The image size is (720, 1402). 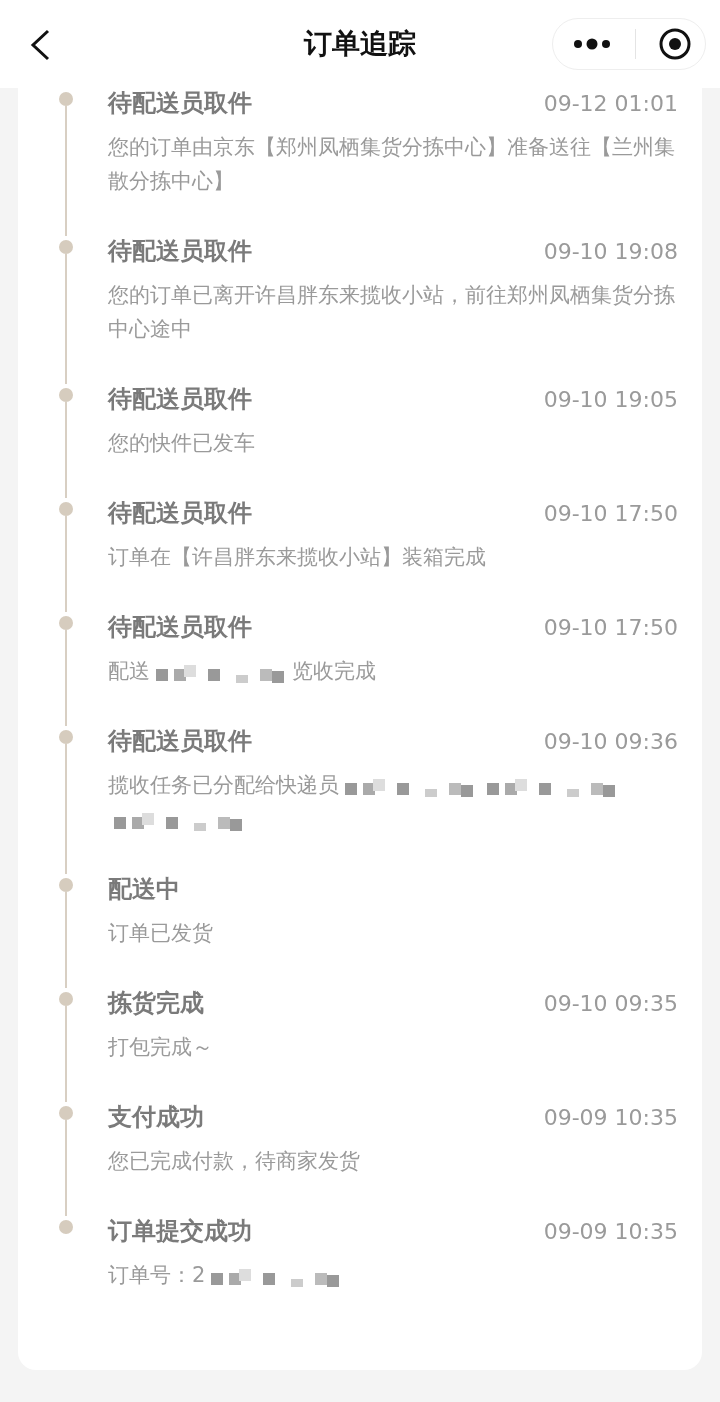 What do you see at coordinates (157, 1275) in the screenshot?
I see `event-description: 订单号：2` at bounding box center [157, 1275].